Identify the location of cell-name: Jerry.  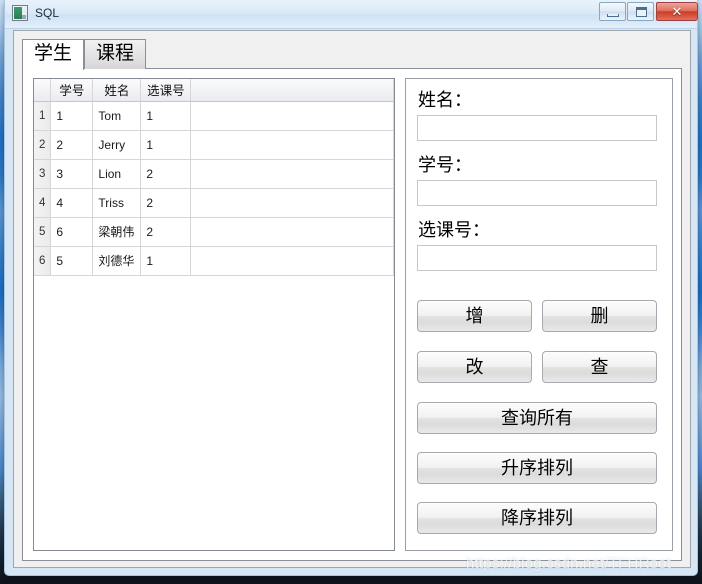
(117, 145).